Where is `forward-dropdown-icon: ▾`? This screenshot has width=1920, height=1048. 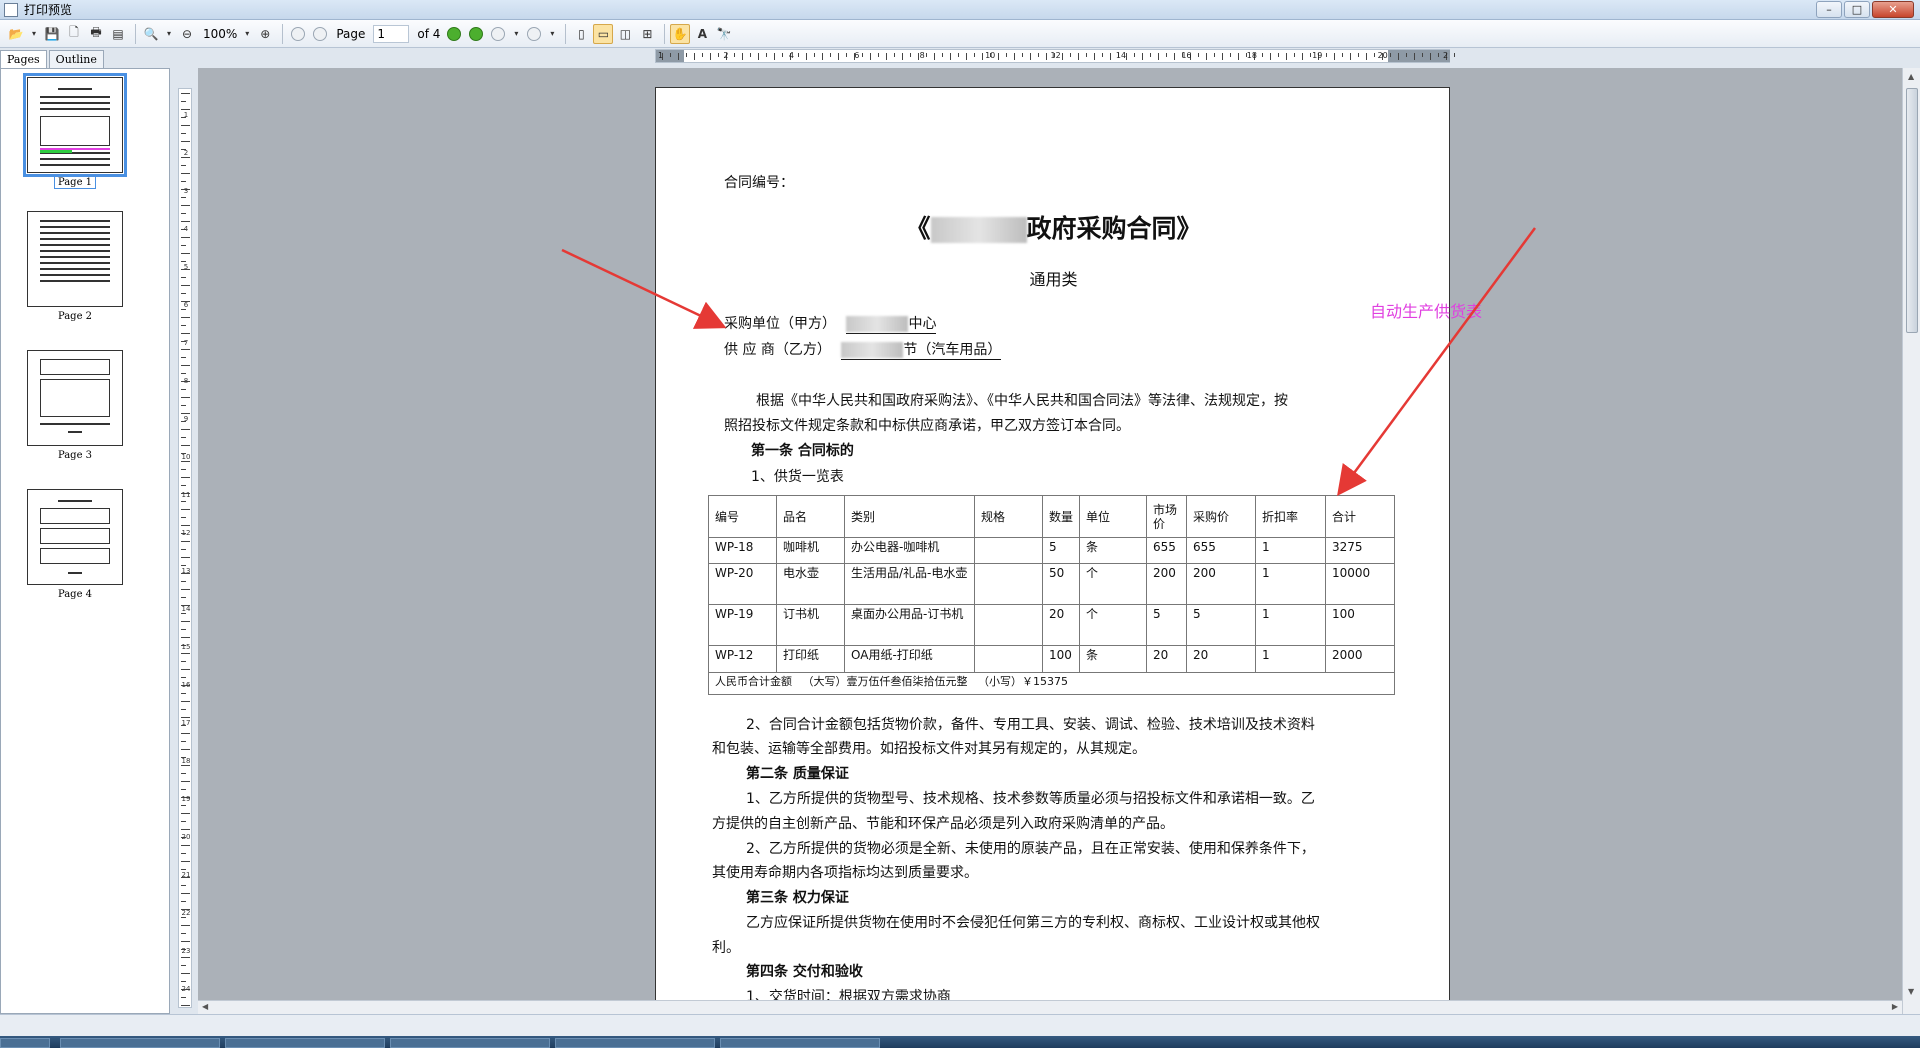 forward-dropdown-icon: ▾ is located at coordinates (552, 34).